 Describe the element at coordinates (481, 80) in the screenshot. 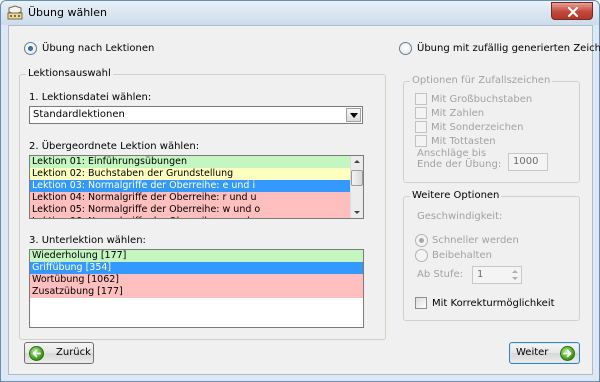

I see `random-options-title: Optionen für Zufallszeichen` at that location.